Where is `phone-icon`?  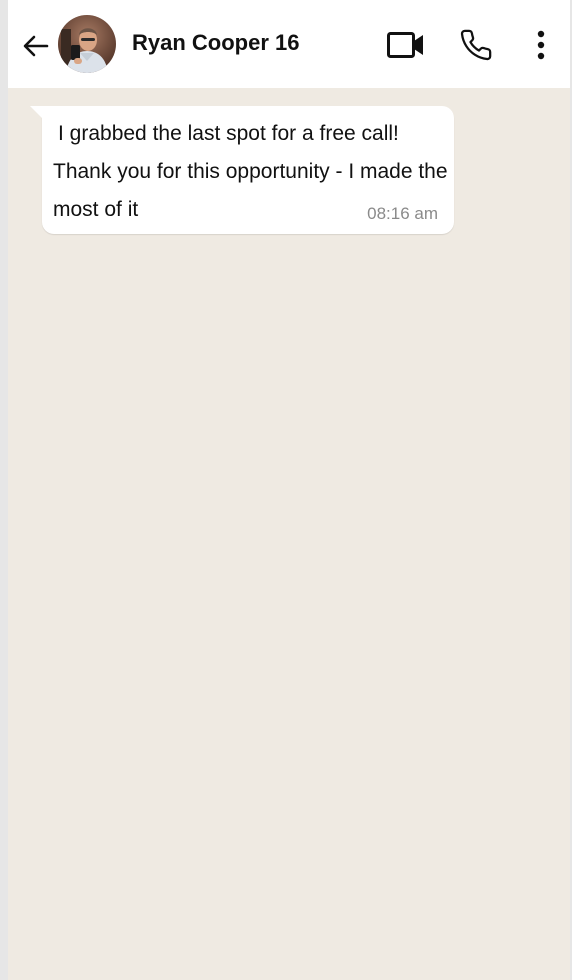
phone-icon is located at coordinates (476, 45).